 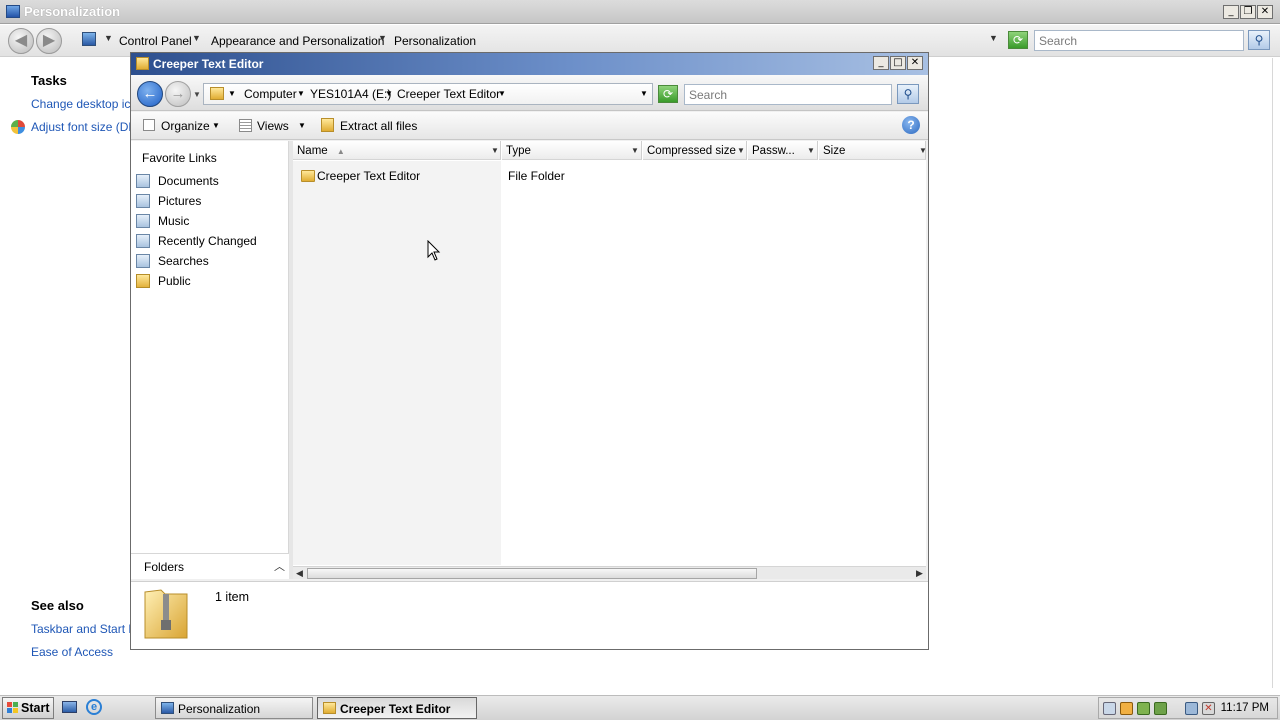 What do you see at coordinates (69, 707) in the screenshot?
I see `show-desktop-icon` at bounding box center [69, 707].